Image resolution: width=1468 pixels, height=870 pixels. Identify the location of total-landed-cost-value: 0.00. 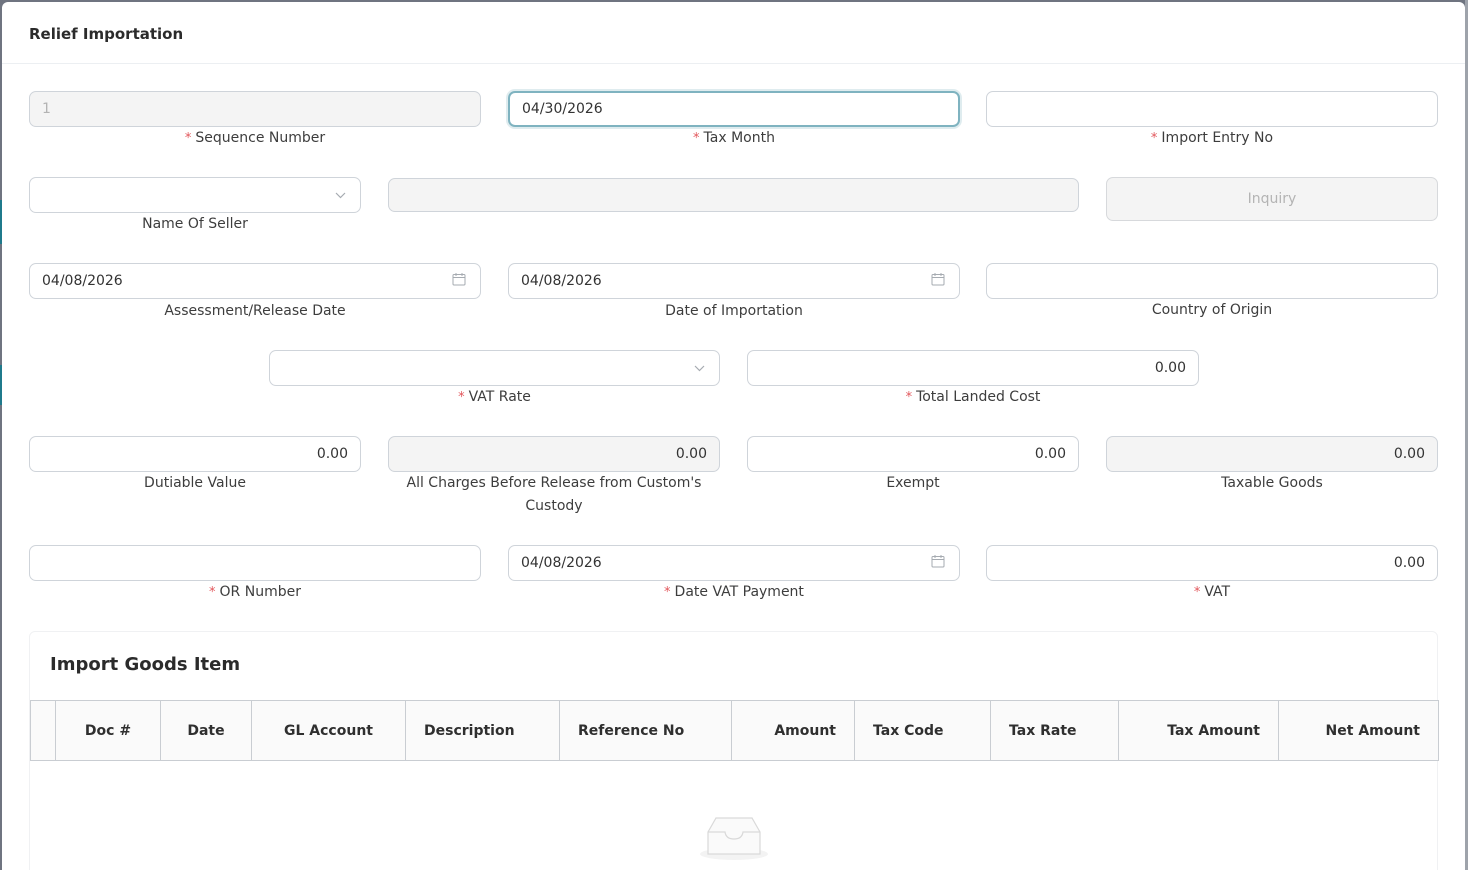
(1170, 368).